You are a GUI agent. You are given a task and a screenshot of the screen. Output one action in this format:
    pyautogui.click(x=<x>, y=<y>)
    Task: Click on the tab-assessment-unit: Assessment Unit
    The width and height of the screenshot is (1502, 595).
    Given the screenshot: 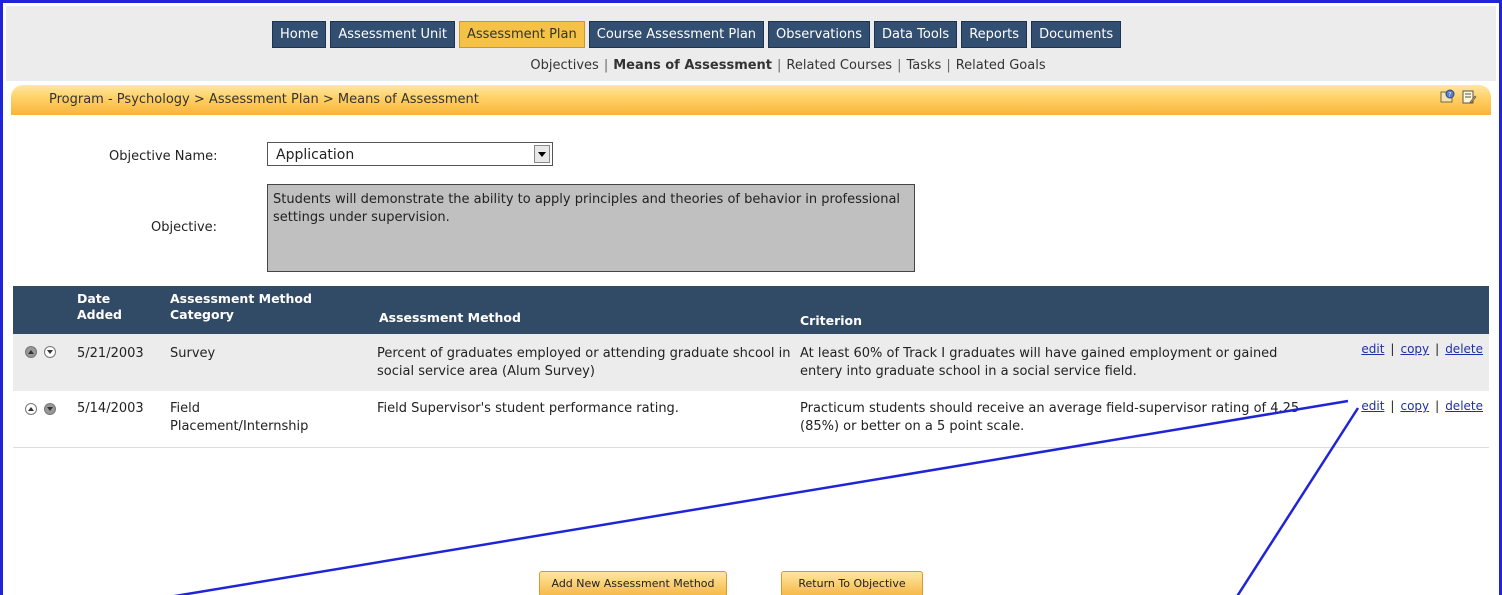 What is the action you would take?
    pyautogui.click(x=392, y=34)
    